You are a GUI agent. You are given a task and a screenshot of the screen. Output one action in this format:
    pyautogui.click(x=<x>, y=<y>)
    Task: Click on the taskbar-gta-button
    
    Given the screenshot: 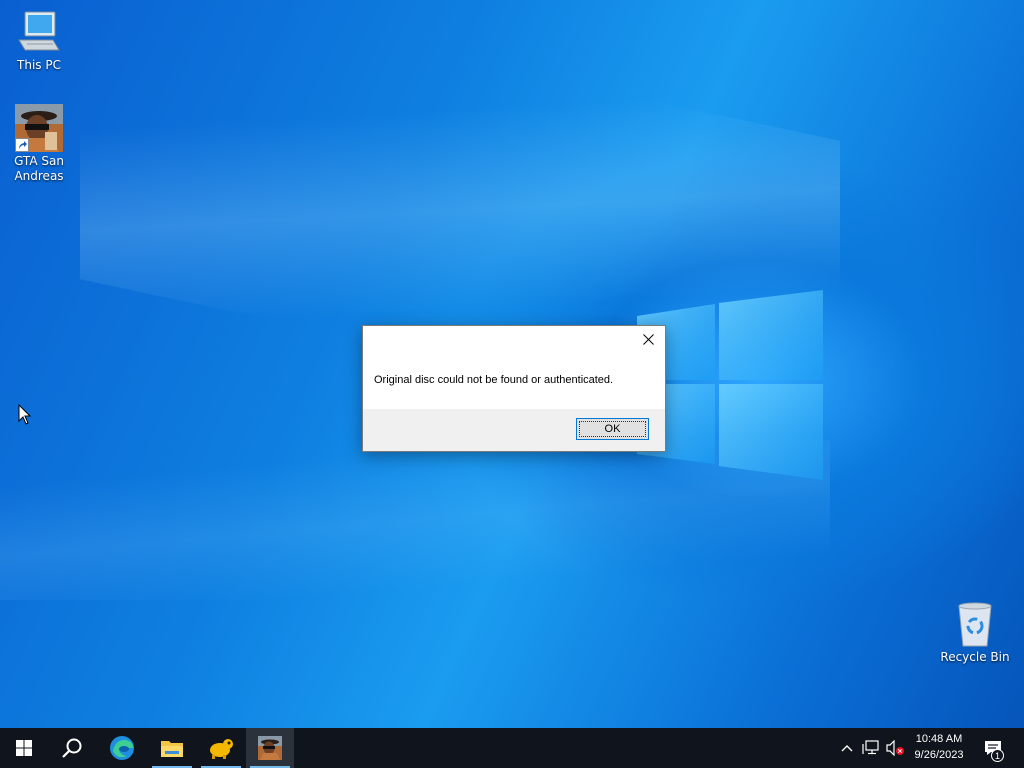 What is the action you would take?
    pyautogui.click(x=270, y=748)
    